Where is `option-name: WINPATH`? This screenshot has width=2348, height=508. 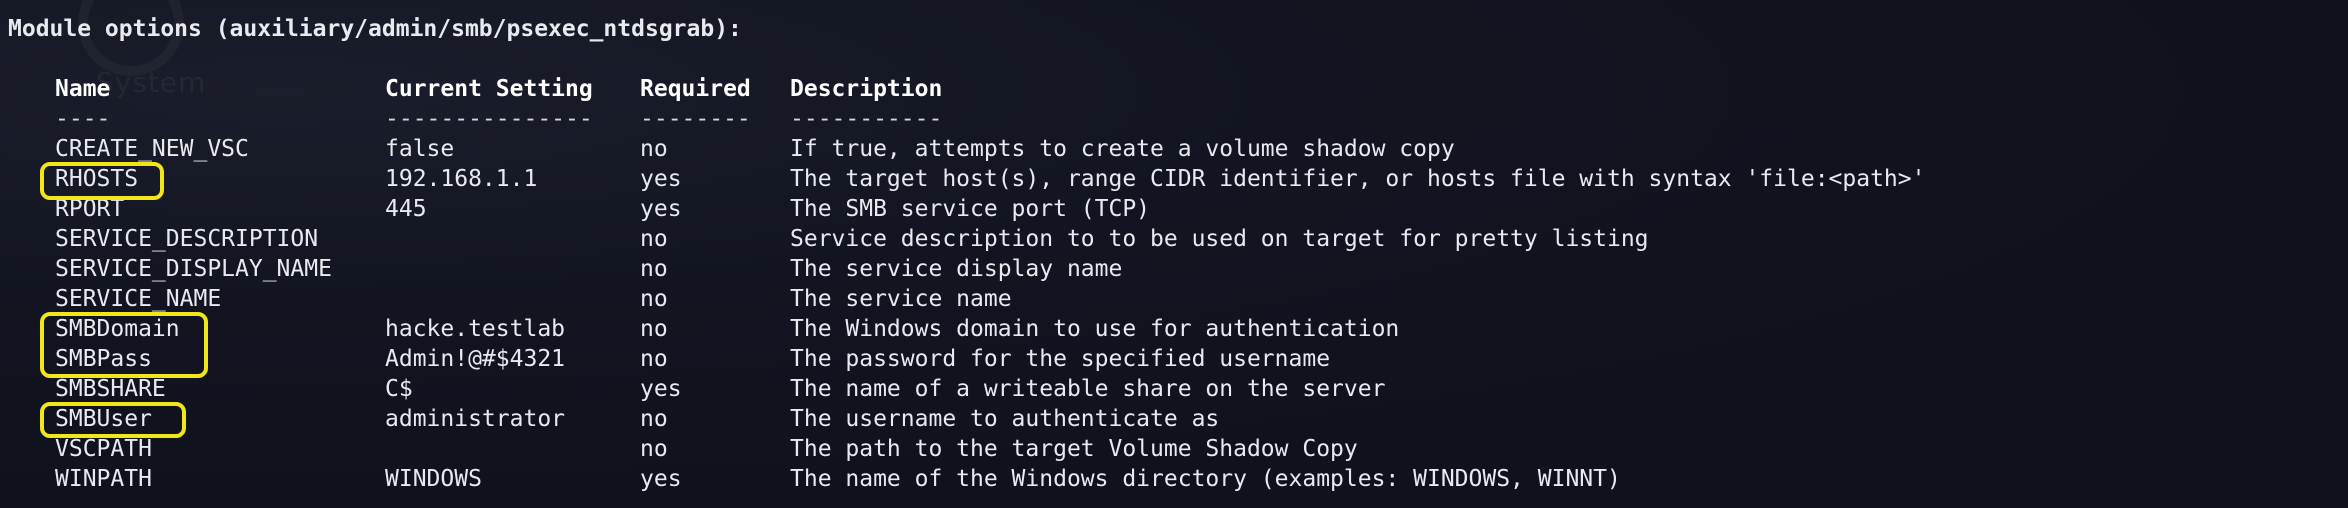 option-name: WINPATH is located at coordinates (103, 479).